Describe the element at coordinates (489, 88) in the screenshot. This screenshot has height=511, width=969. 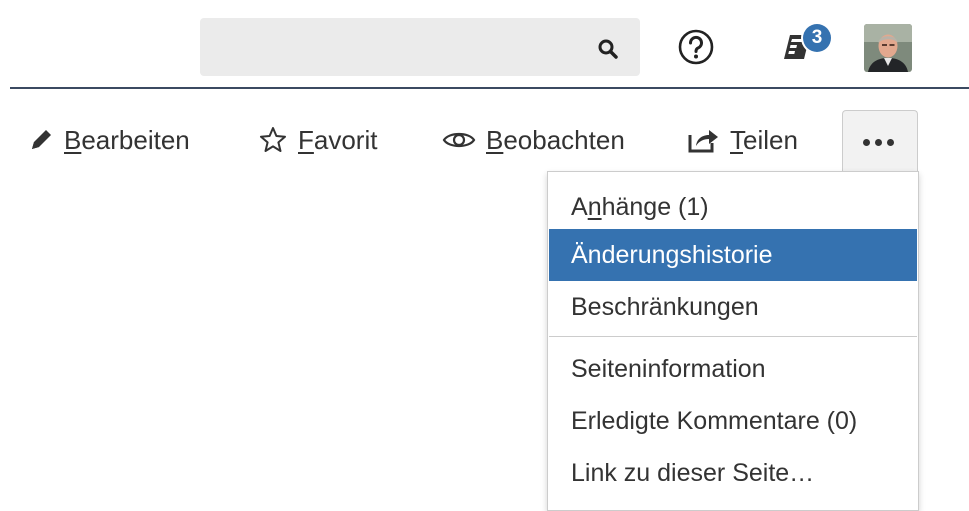
I see `header-divider` at that location.